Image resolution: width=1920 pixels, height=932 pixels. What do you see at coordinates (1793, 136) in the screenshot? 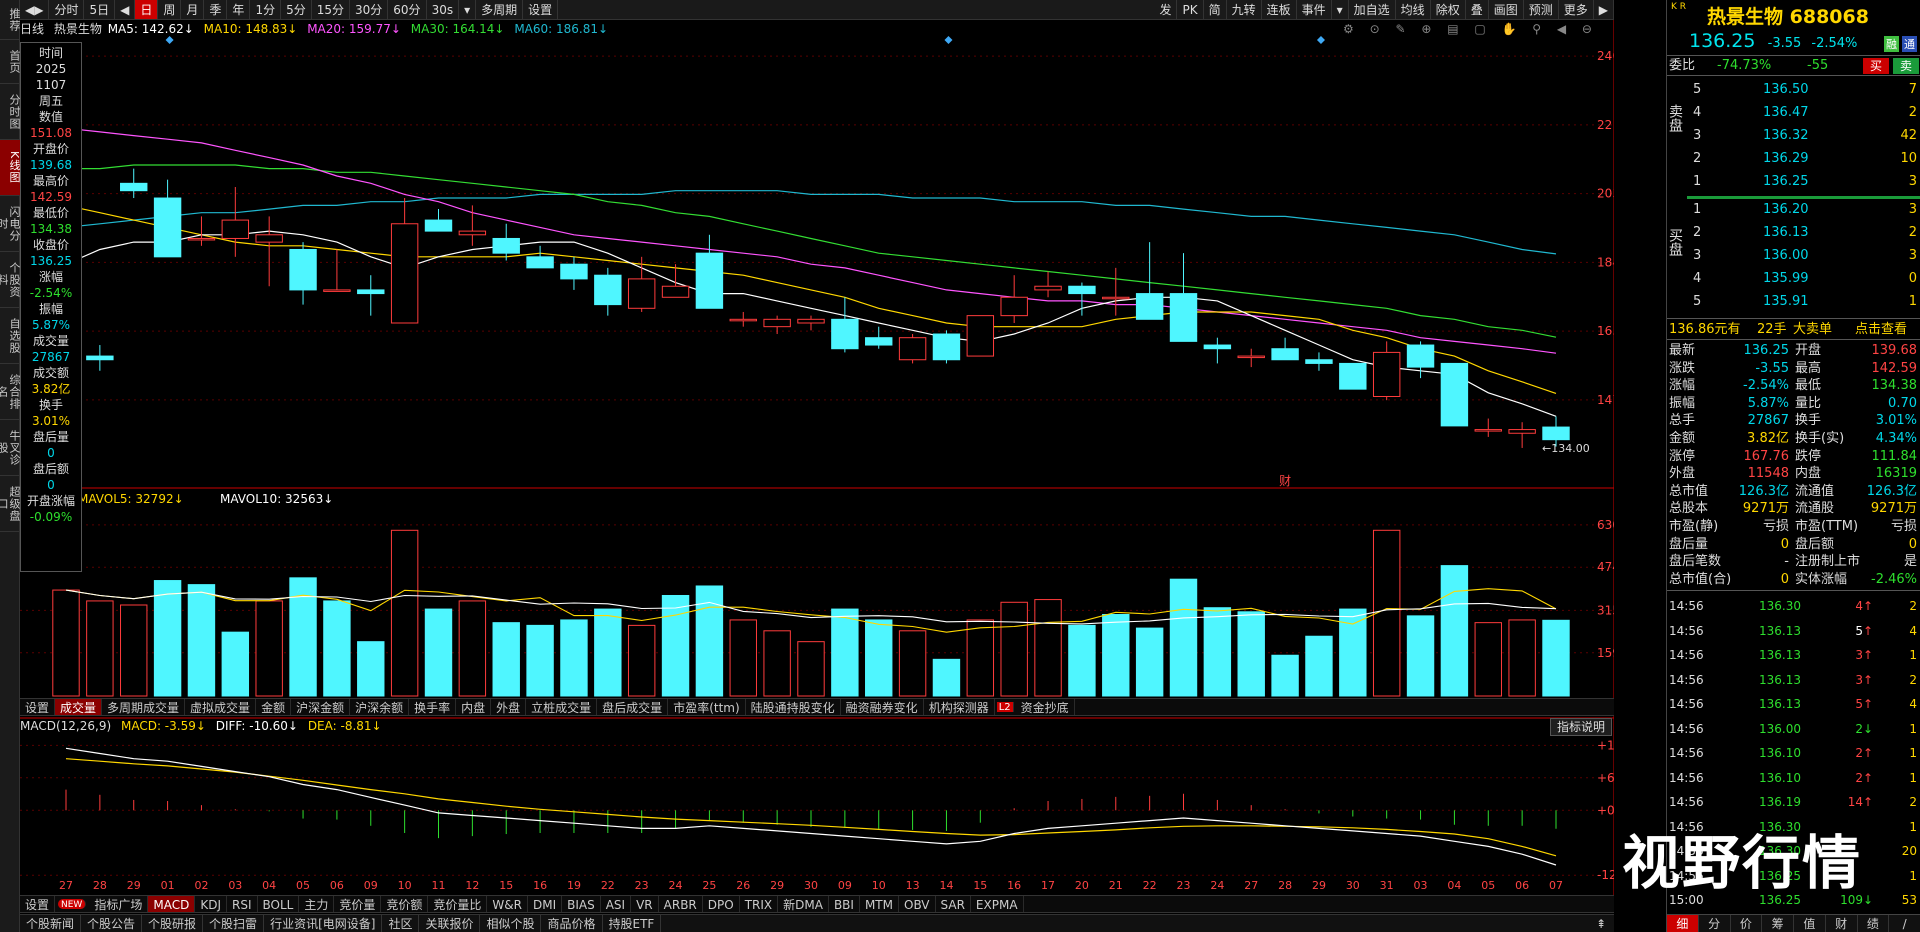
I see `book-row: 3 136.32 42` at bounding box center [1793, 136].